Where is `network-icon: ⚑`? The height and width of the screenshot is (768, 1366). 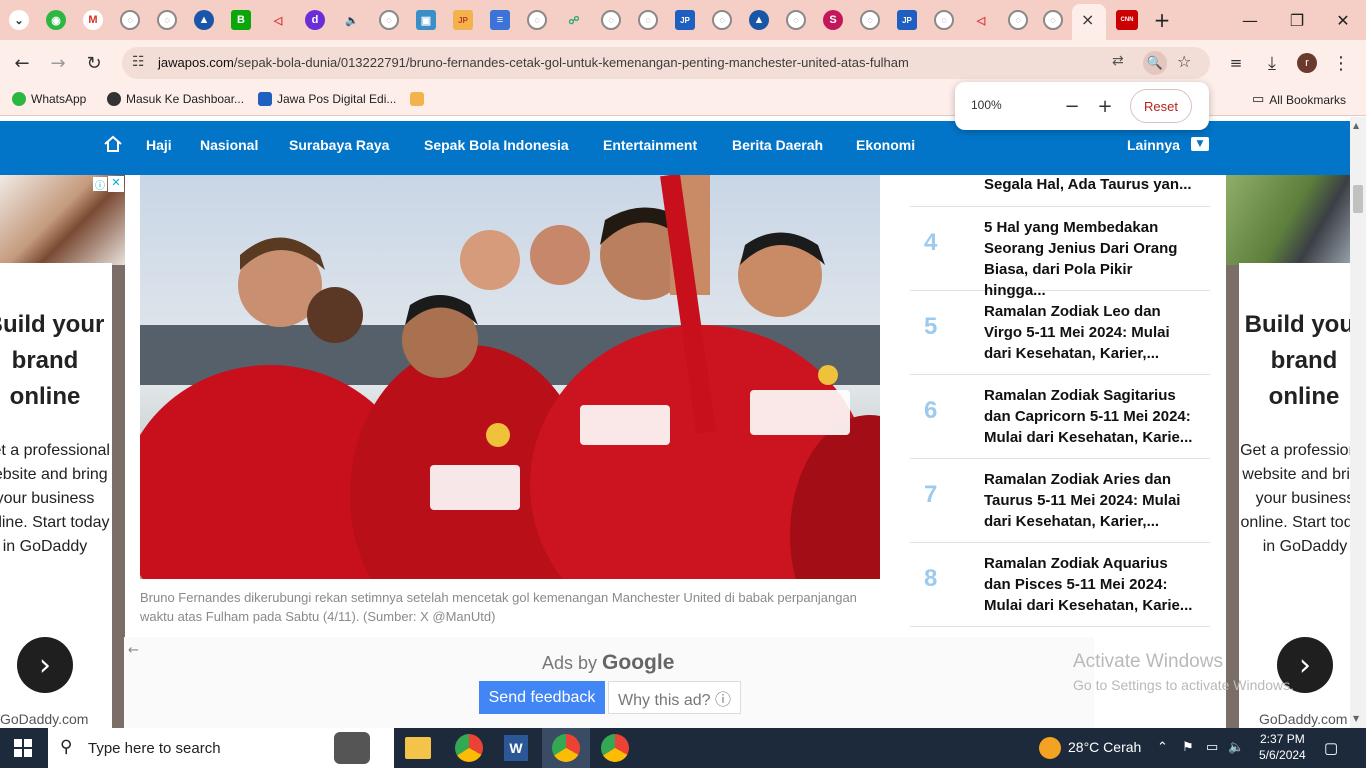
network-icon: ⚑ is located at coordinates (1188, 747).